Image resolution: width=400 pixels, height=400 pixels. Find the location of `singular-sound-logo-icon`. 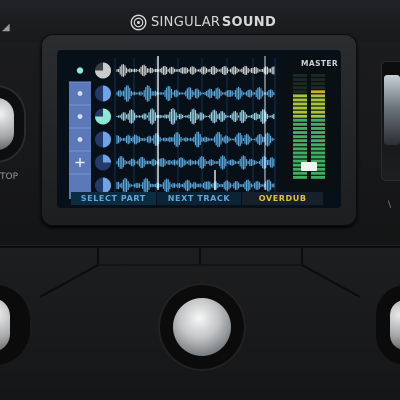

singular-sound-logo-icon is located at coordinates (138, 22).